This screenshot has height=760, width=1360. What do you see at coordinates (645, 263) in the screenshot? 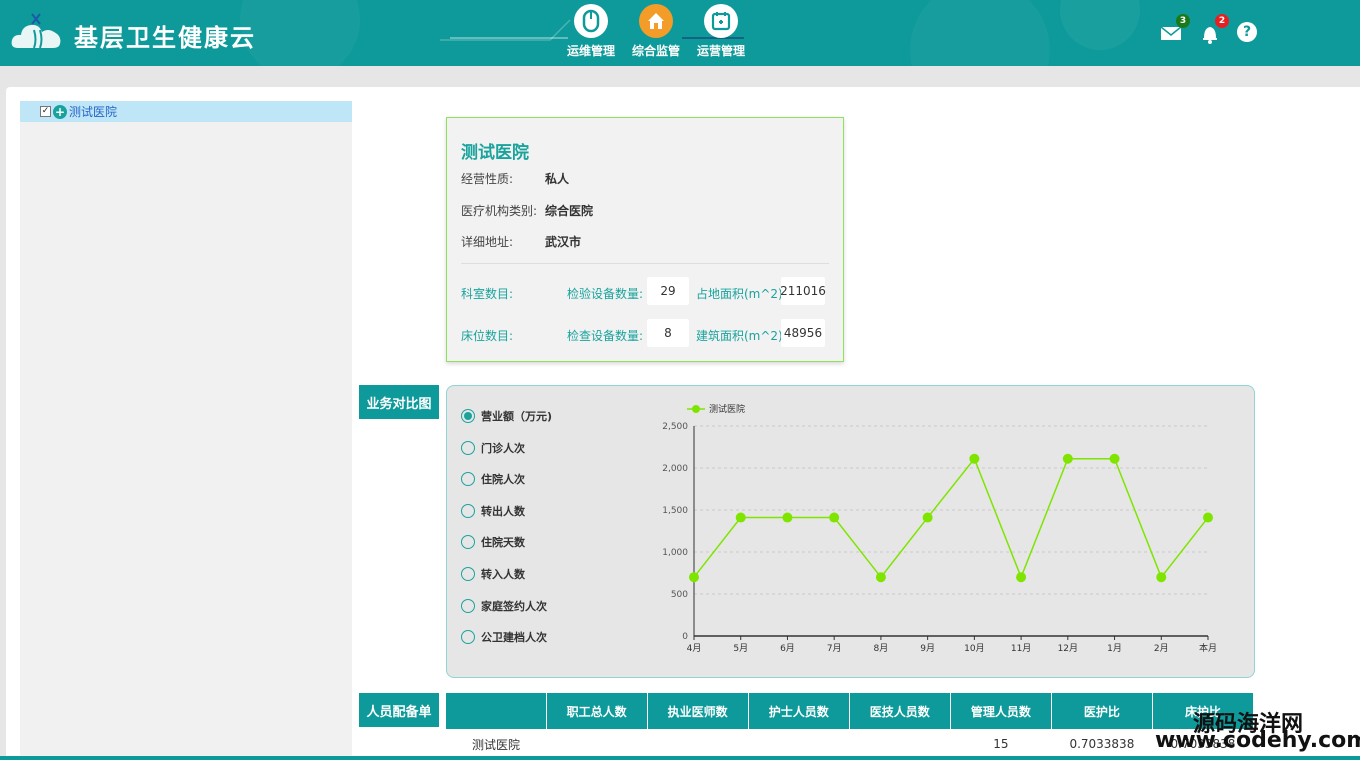
I see `divider` at bounding box center [645, 263].